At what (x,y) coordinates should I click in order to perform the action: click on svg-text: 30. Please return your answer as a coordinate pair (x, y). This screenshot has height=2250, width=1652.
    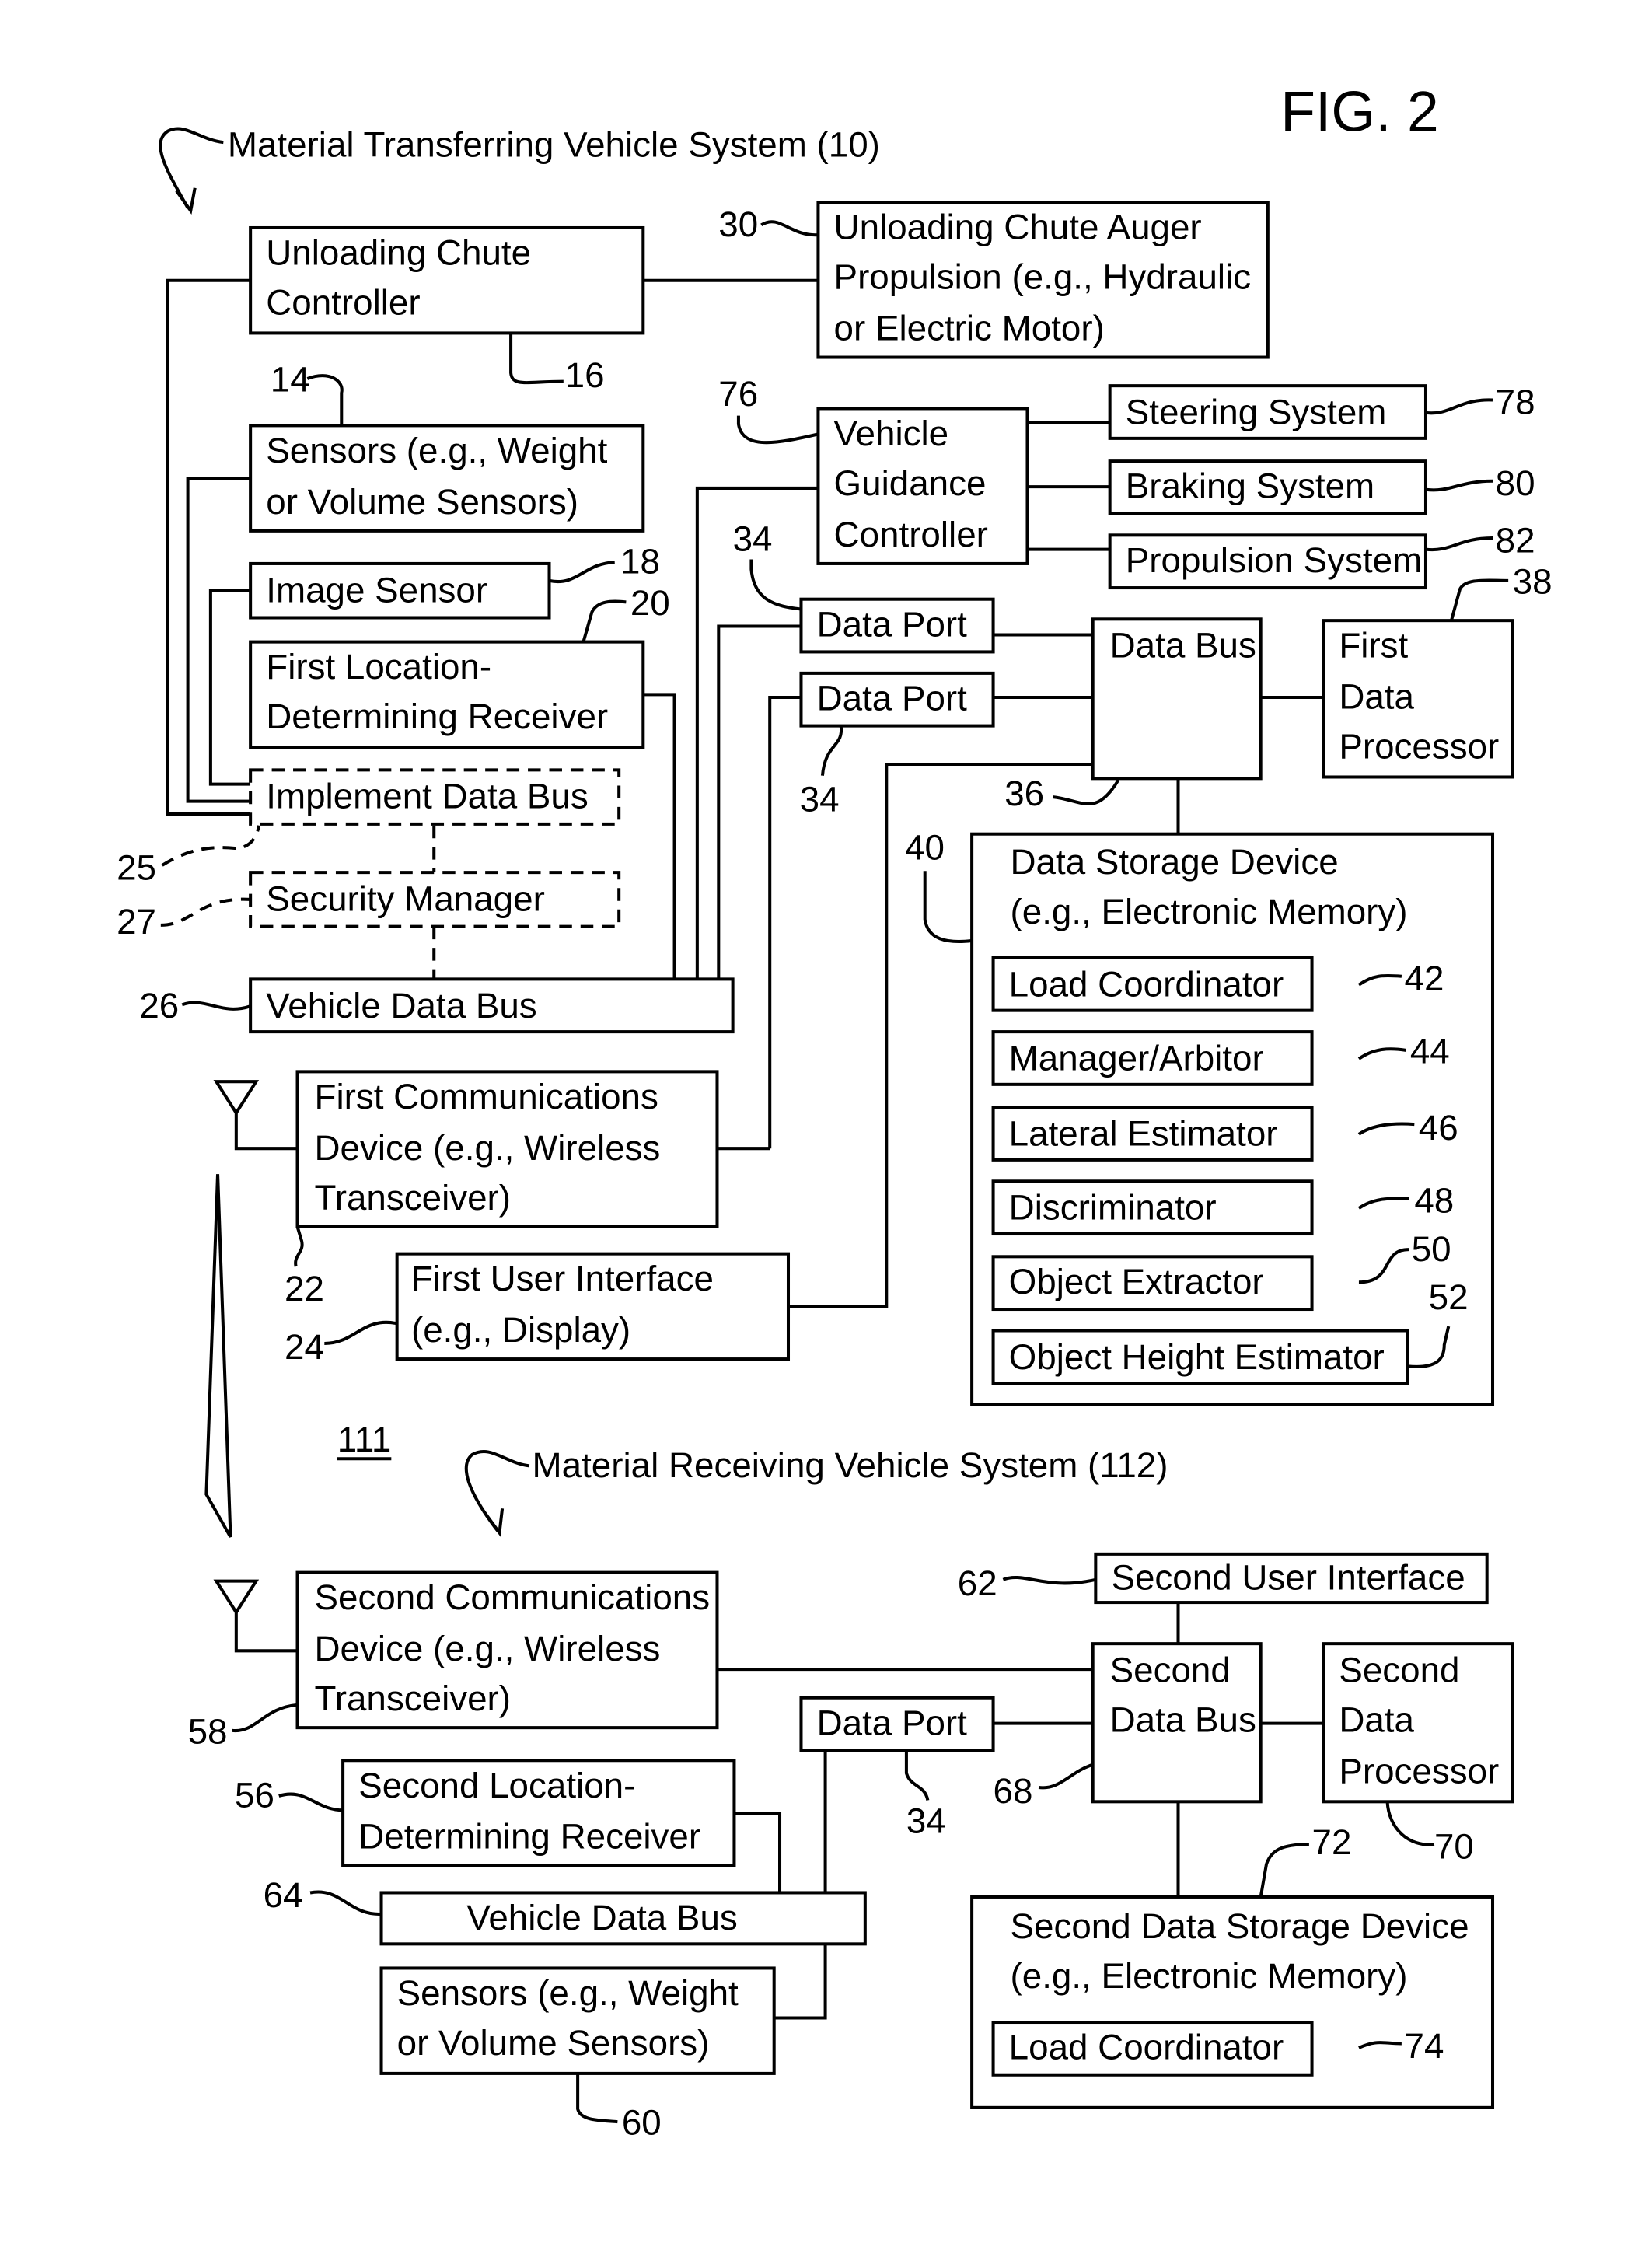
    Looking at the image, I should click on (738, 224).